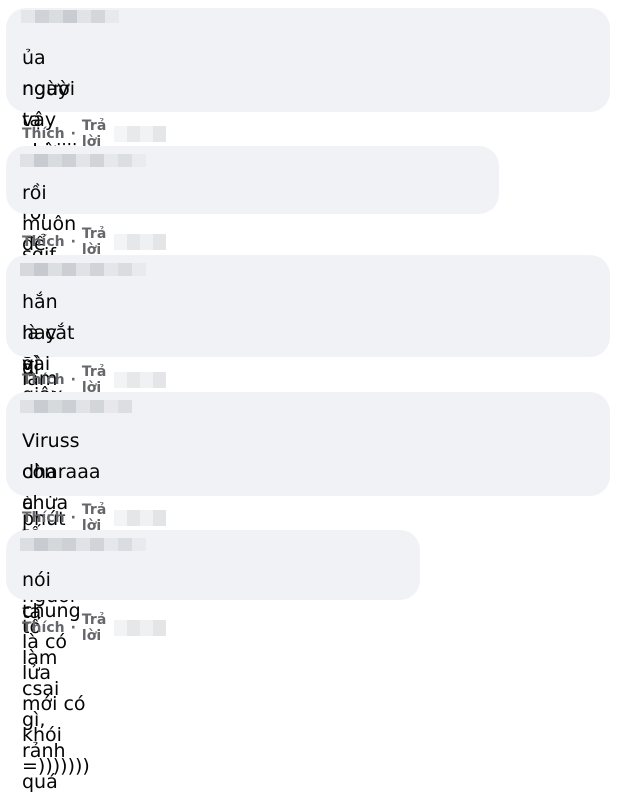 This screenshot has width=618, height=798. I want to click on comment-text-line: dharaaa, so click(61, 472).